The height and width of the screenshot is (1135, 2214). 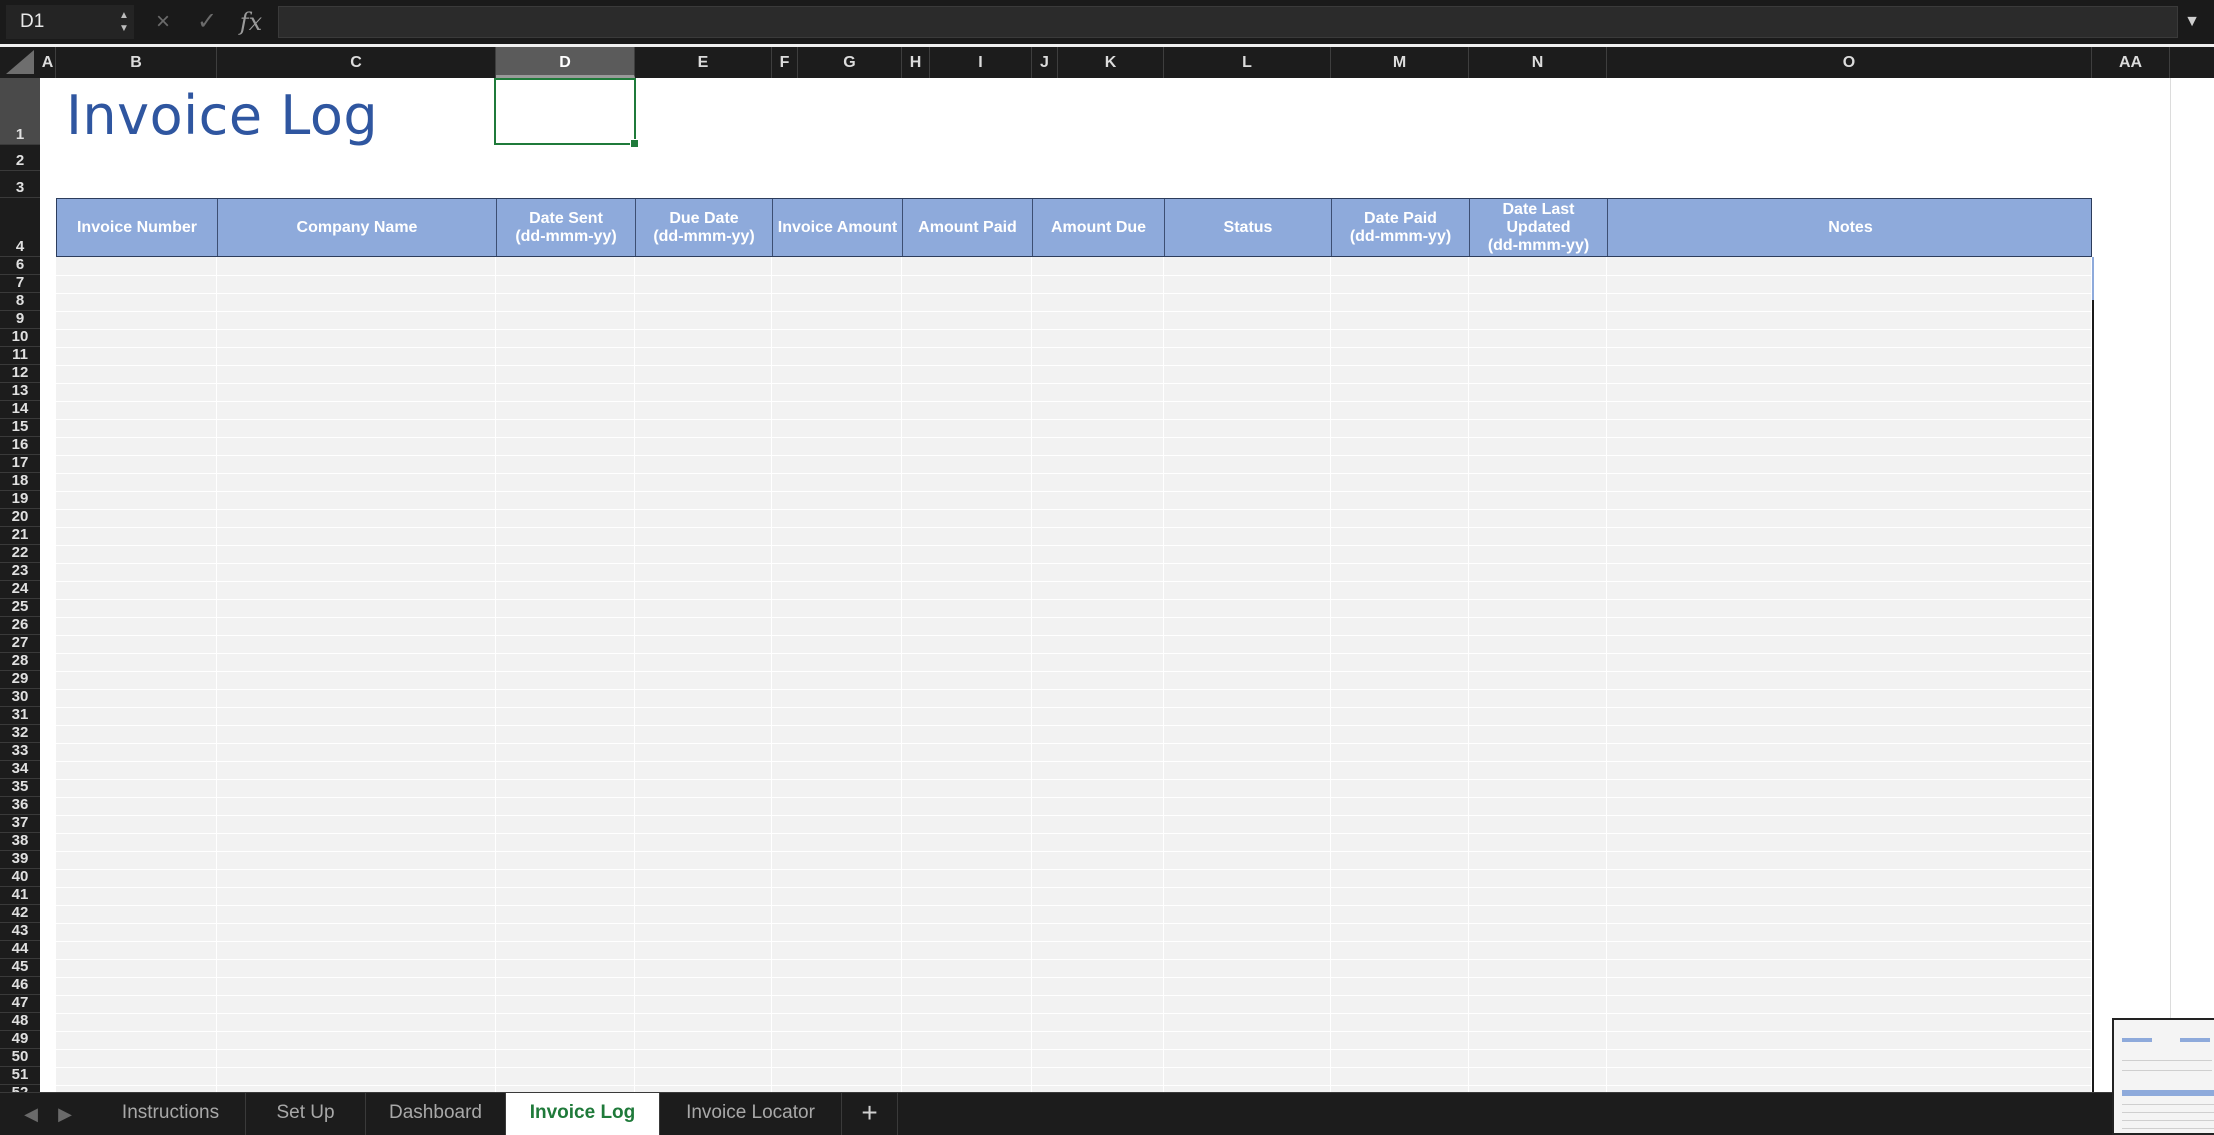 I want to click on row-header-3: 3, so click(x=20, y=184).